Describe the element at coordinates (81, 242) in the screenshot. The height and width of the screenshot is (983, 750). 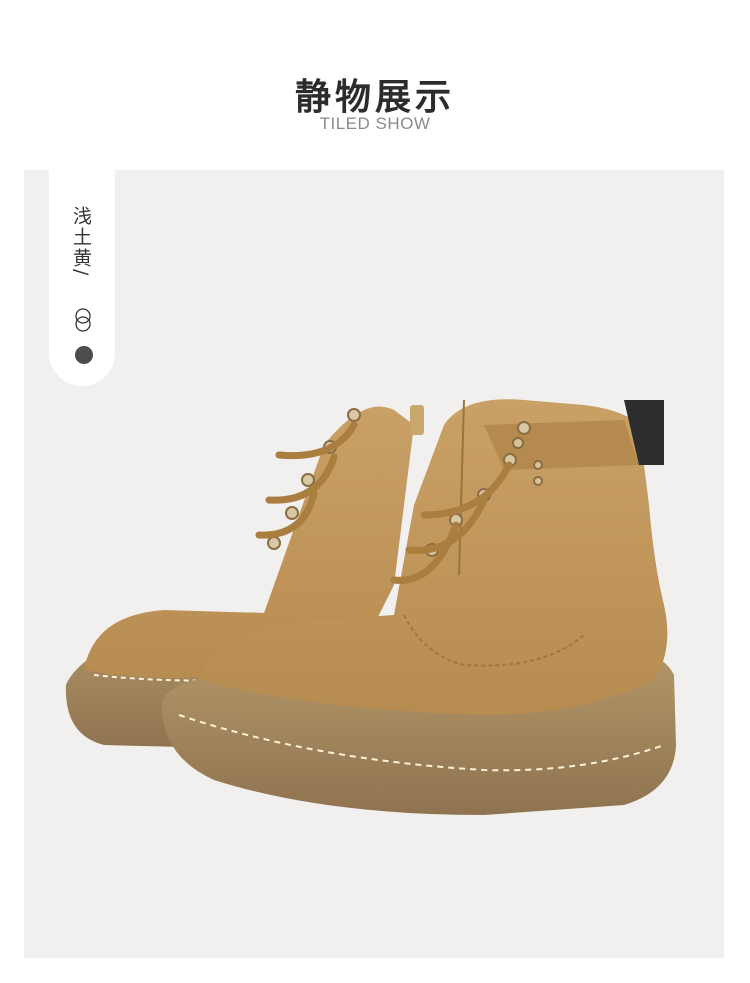
I see `color-tag-label: 浅土黄/` at that location.